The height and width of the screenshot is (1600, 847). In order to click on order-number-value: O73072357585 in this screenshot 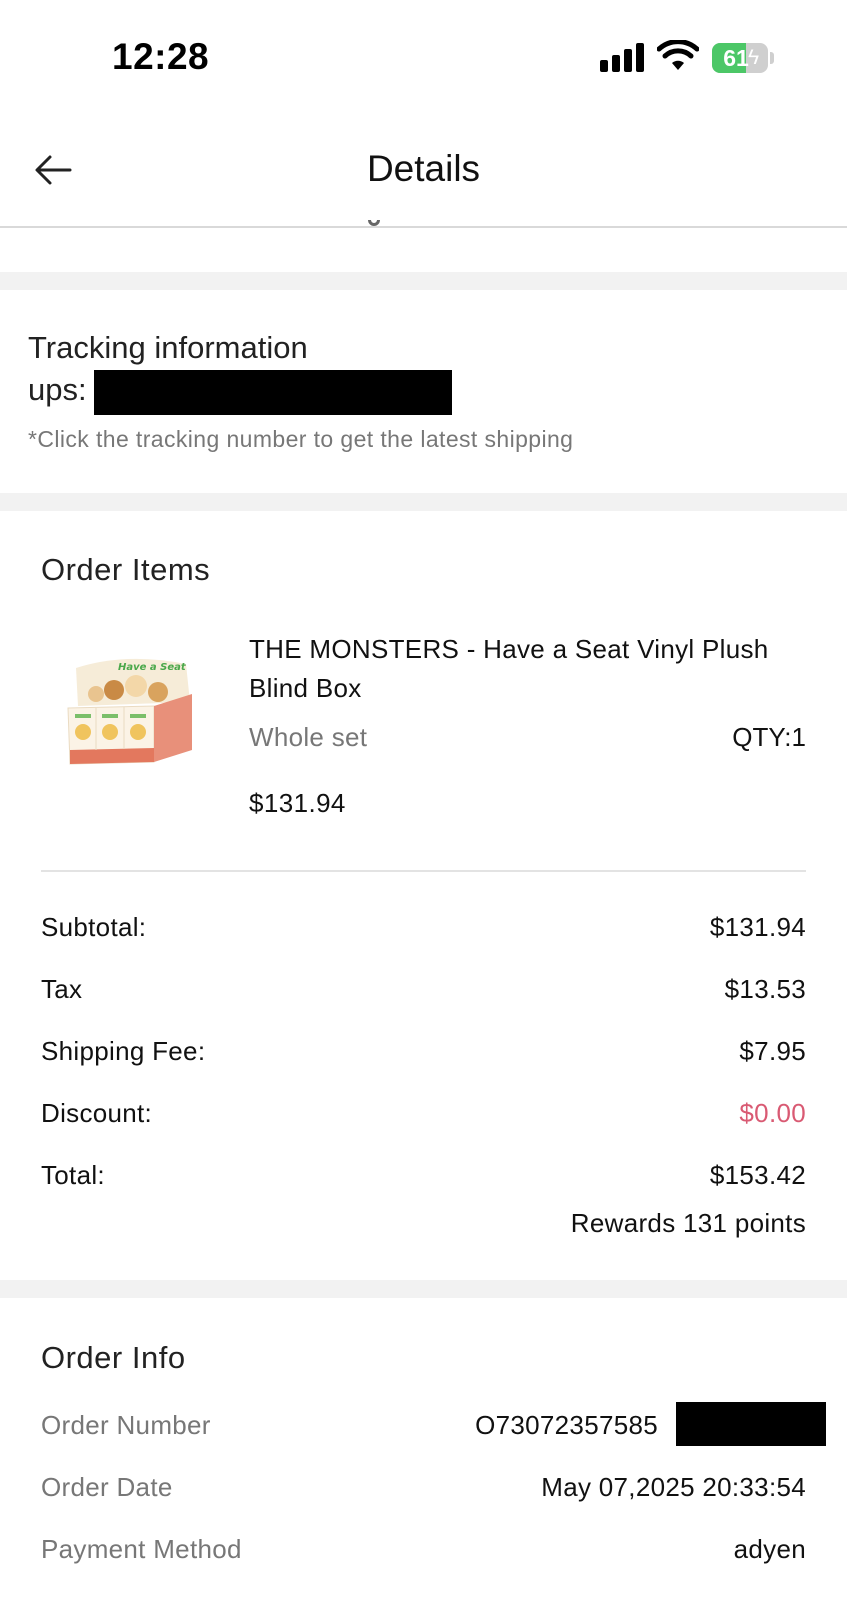, I will do `click(566, 1425)`.